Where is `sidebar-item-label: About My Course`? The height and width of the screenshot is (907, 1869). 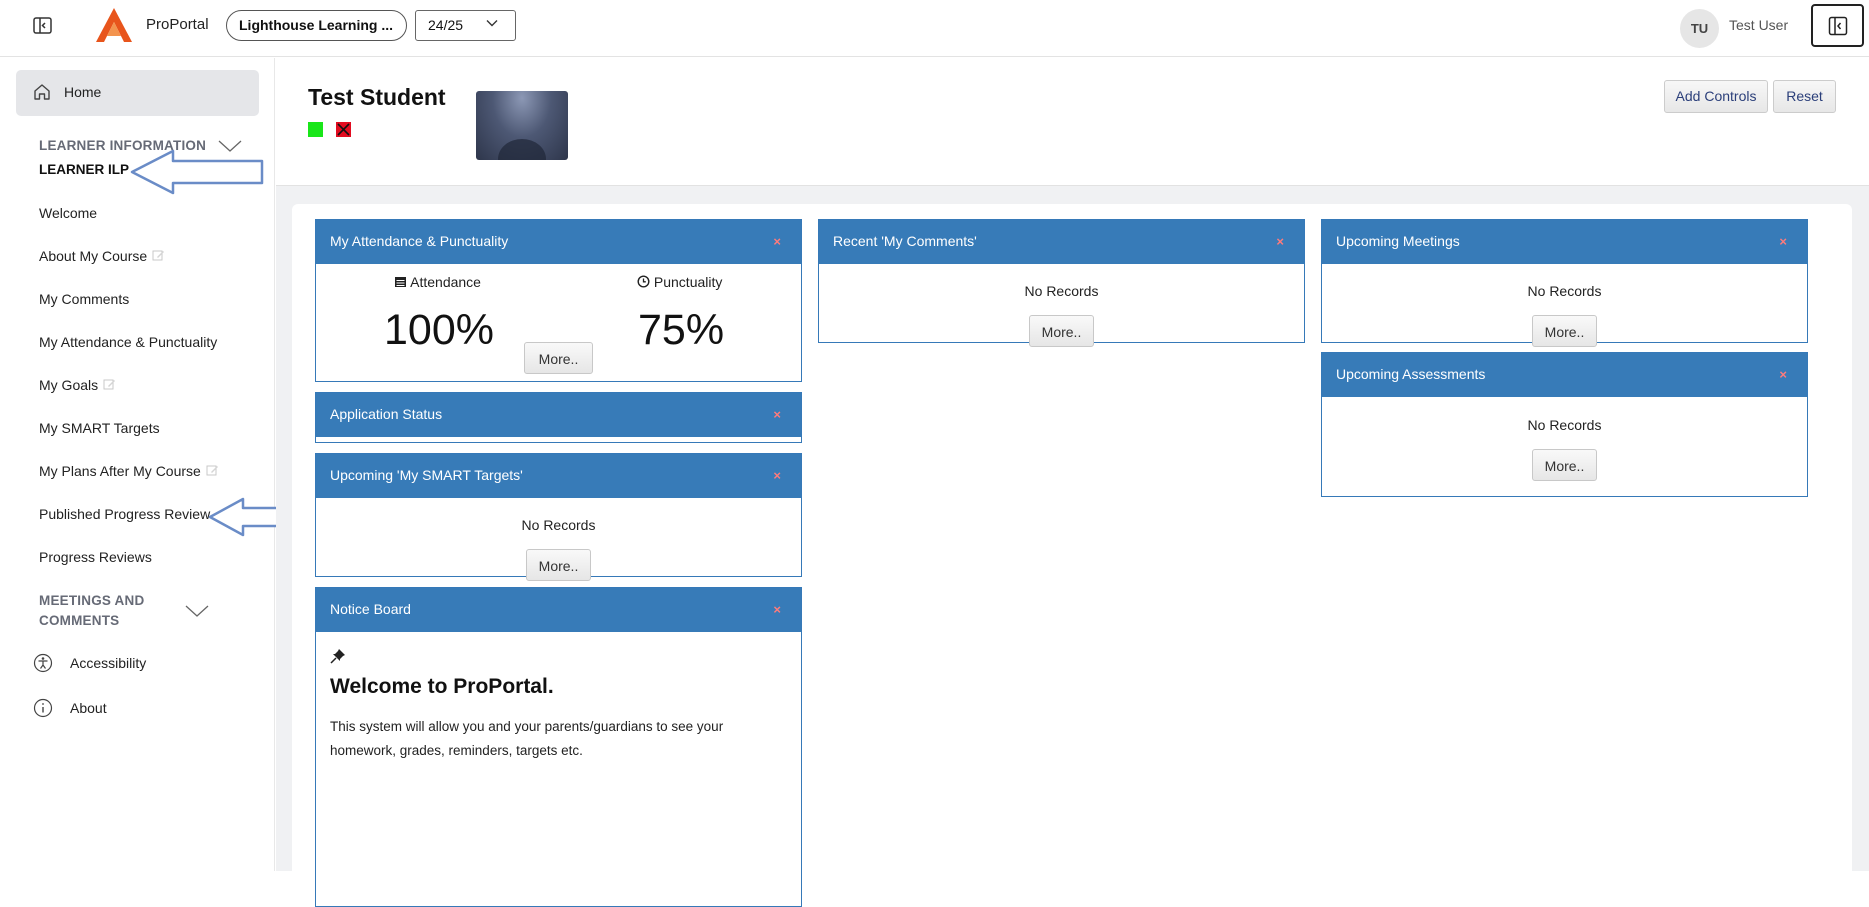 sidebar-item-label: About My Course is located at coordinates (93, 256).